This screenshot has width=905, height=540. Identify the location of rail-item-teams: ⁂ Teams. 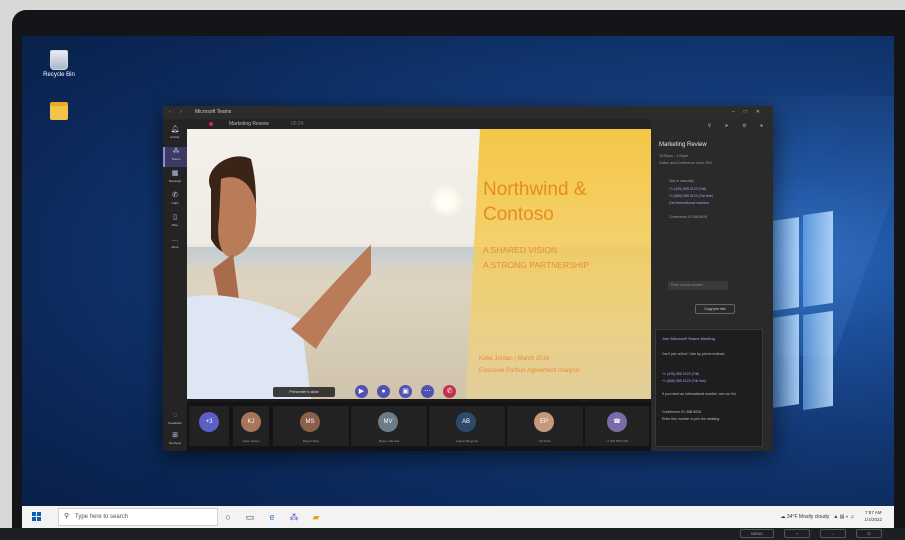
(175, 157).